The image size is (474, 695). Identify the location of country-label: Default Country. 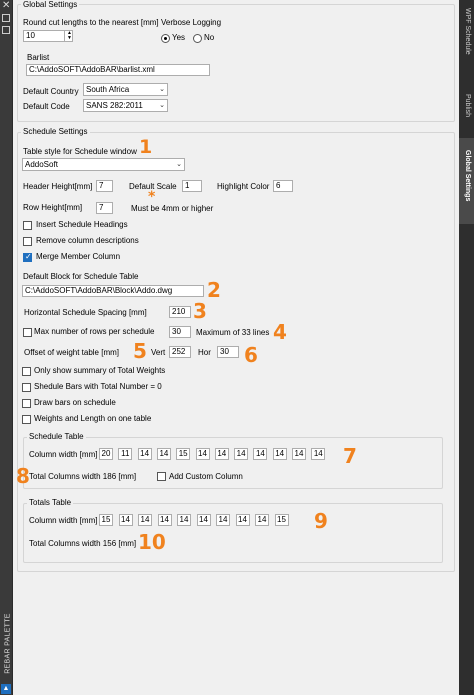
(51, 91).